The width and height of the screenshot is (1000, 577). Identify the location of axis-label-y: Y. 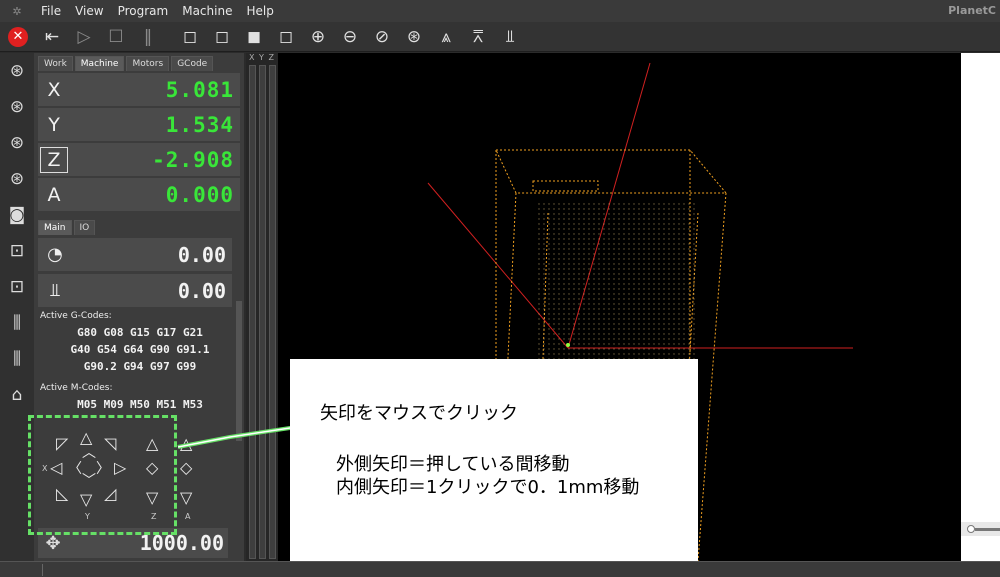
(54, 124).